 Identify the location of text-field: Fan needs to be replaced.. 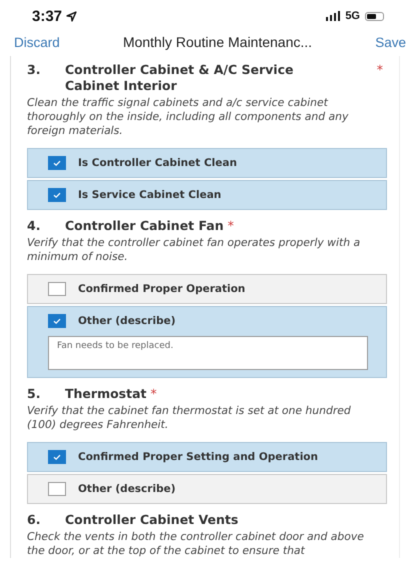
(208, 353).